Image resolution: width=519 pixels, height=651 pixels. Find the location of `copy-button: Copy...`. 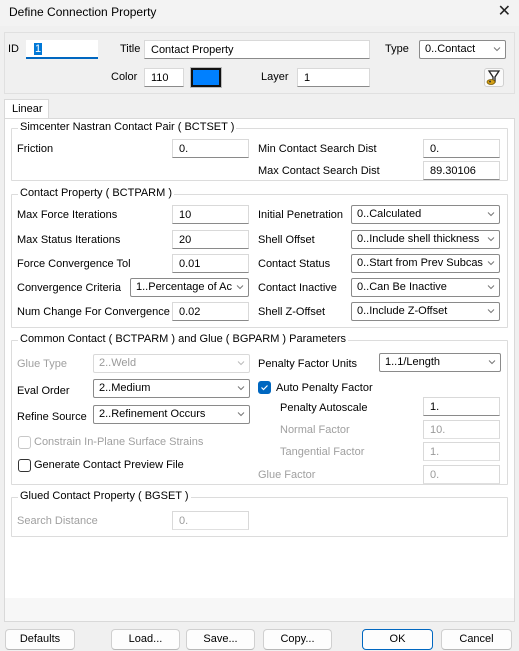

copy-button: Copy... is located at coordinates (297, 639).